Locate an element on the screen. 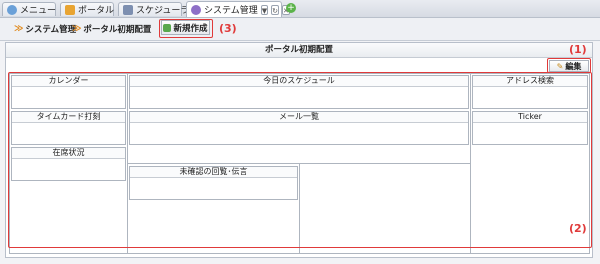 The width and height of the screenshot is (600, 264). breadcrumb-label: ポータル初期配置 is located at coordinates (117, 30).